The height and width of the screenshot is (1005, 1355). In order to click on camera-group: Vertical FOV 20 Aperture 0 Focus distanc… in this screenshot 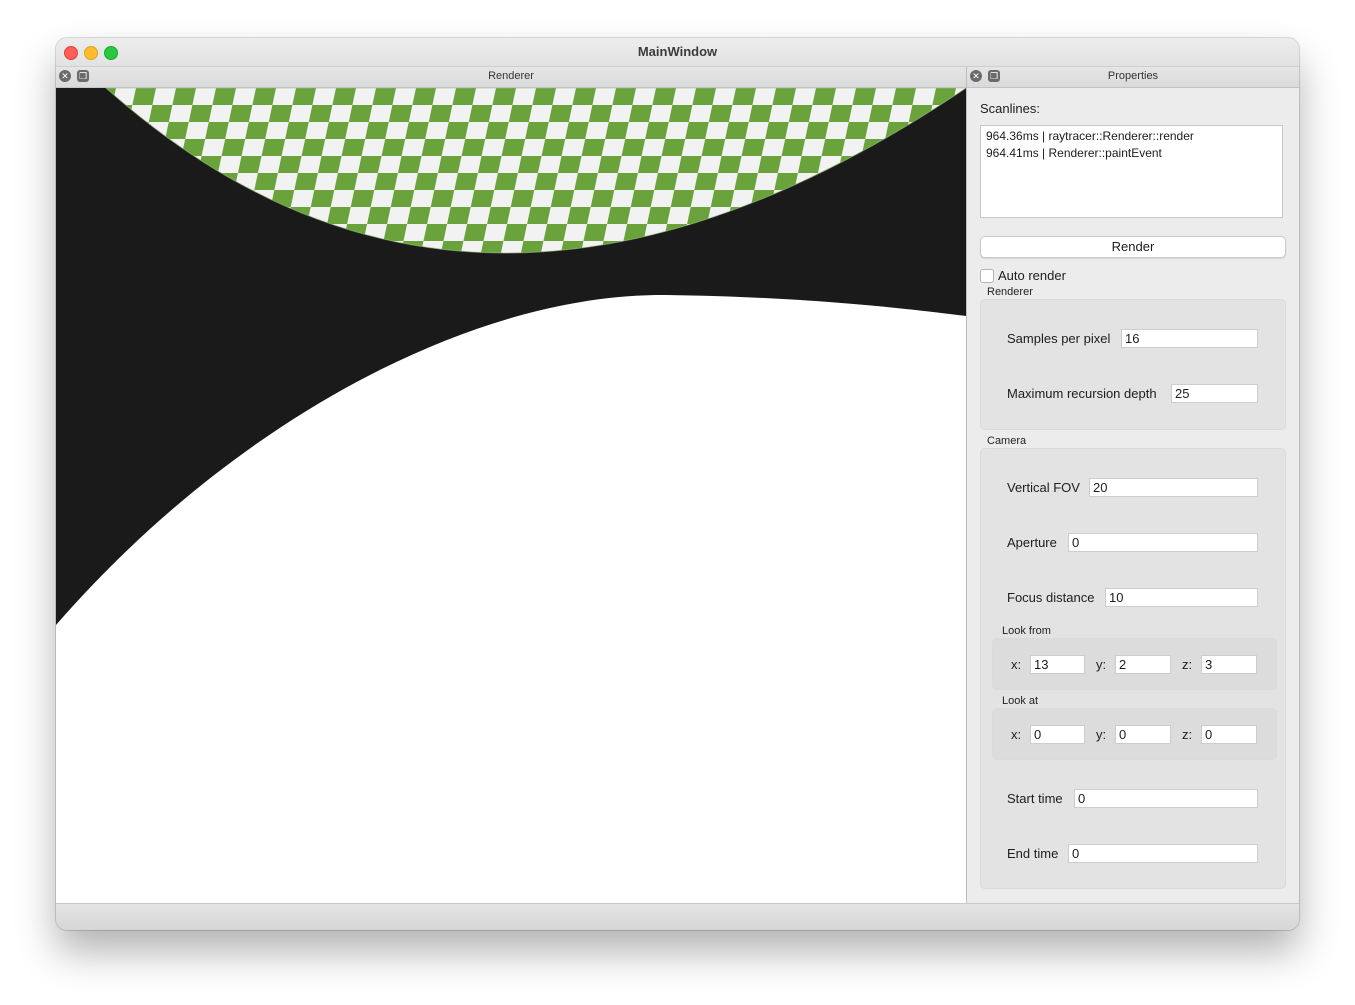, I will do `click(1133, 668)`.